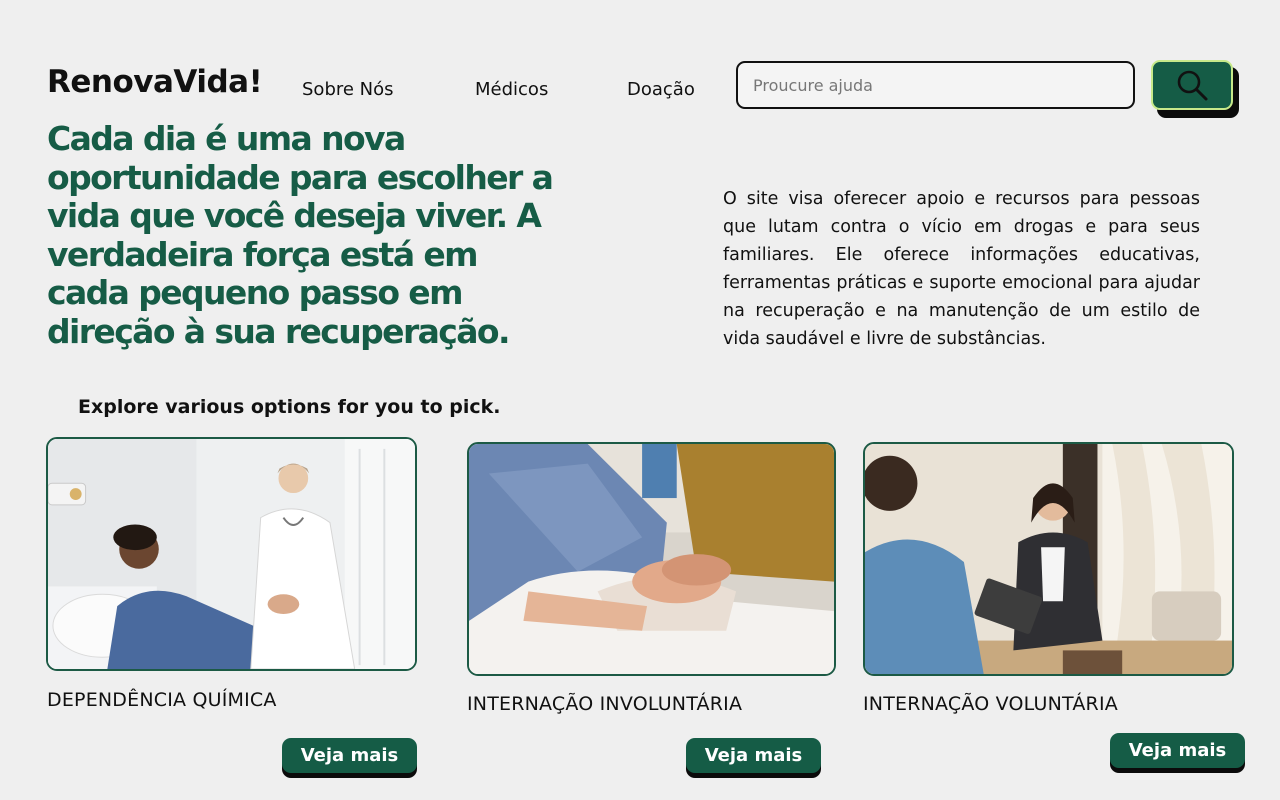  I want to click on card-title-internacao-voluntaria: INTERNAÇÃO VOLUNTÁRIA, so click(990, 704).